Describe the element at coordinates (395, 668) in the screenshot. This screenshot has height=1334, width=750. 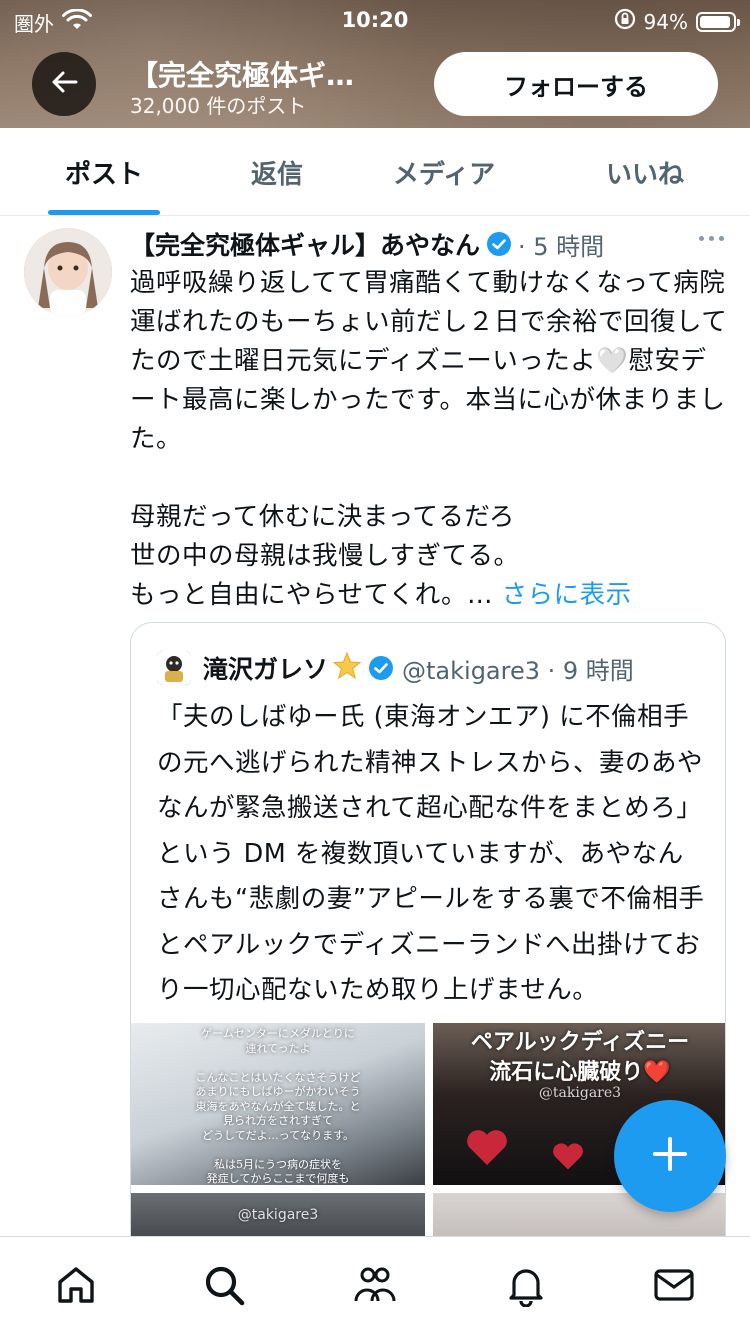
I see `quoted-tweet-header: 滝沢ガレソ @takigare3 · 9 時間` at that location.